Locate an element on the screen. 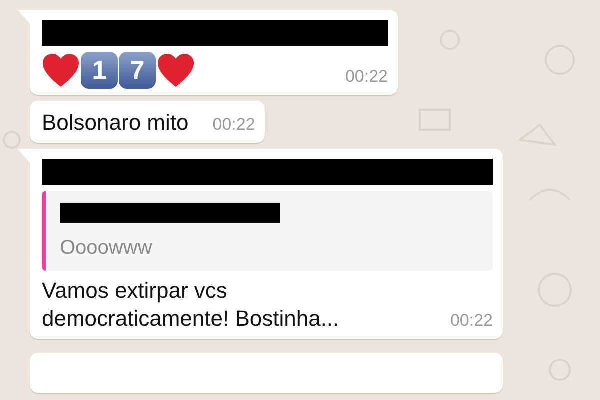 Image resolution: width=600 pixels, height=400 pixels. quoted-text: Oooowww is located at coordinates (107, 248).